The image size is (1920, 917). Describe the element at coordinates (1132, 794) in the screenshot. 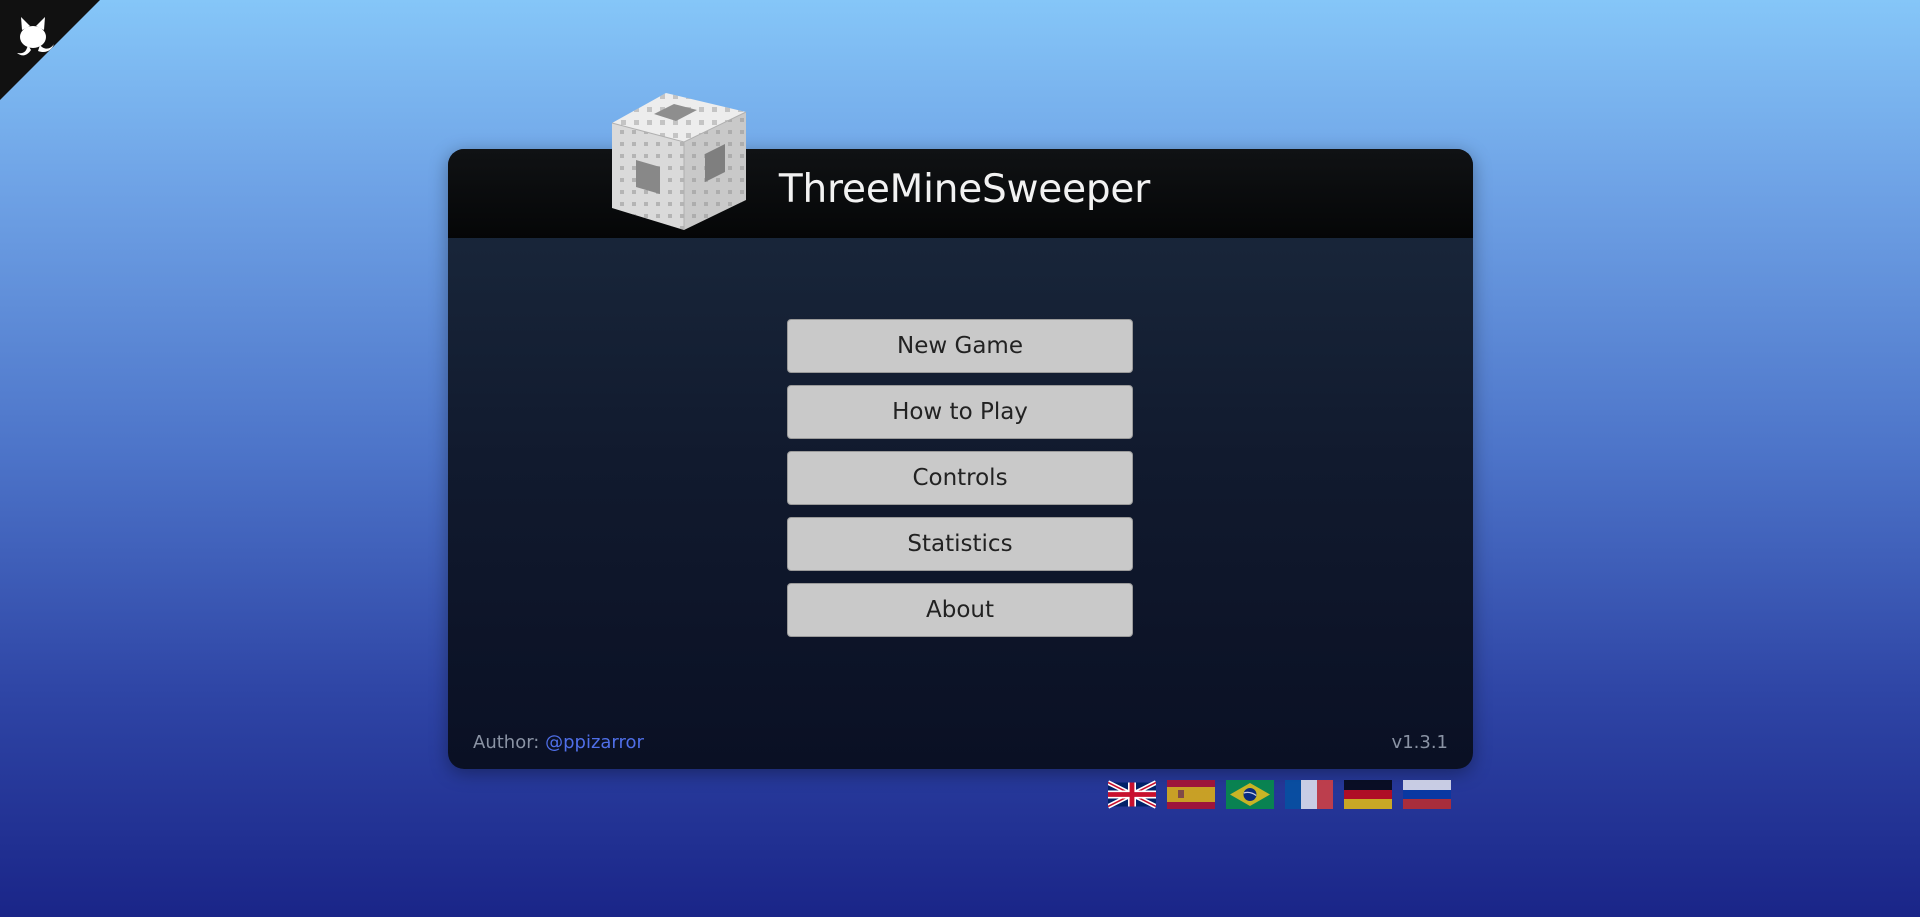

I see `uk-flag-icon` at that location.